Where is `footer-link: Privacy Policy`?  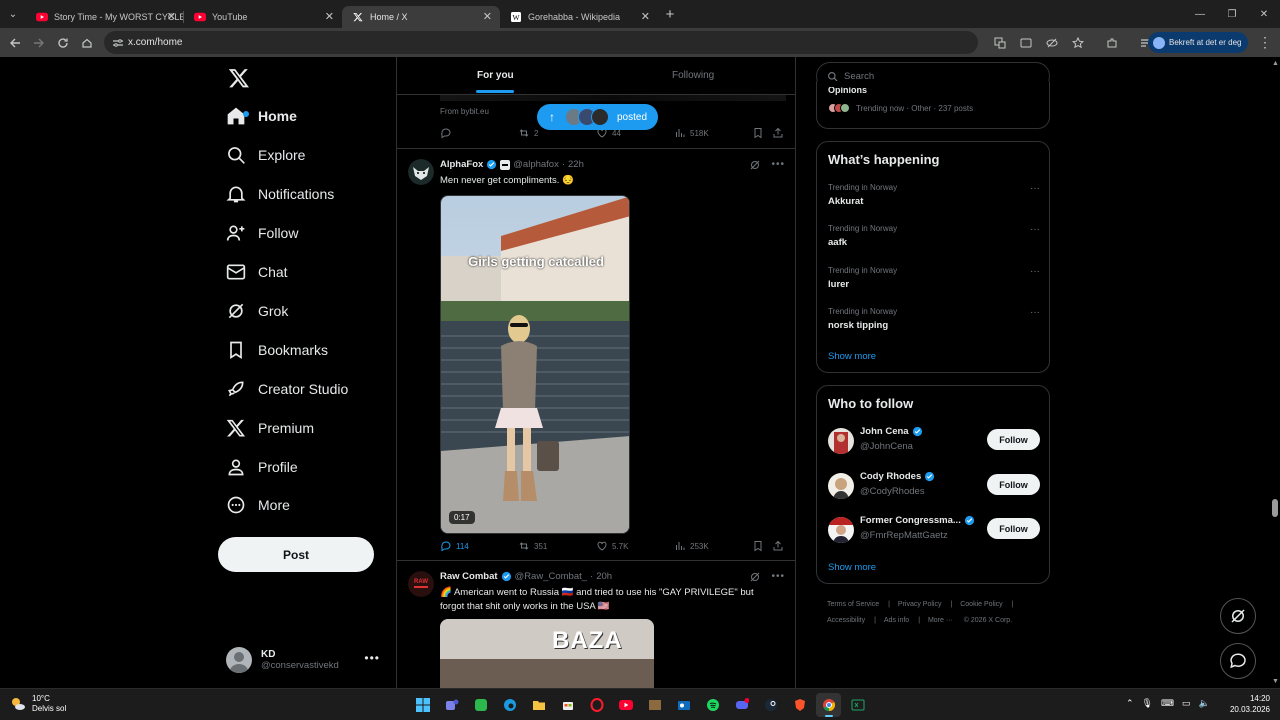
footer-link: Privacy Policy is located at coordinates (920, 604).